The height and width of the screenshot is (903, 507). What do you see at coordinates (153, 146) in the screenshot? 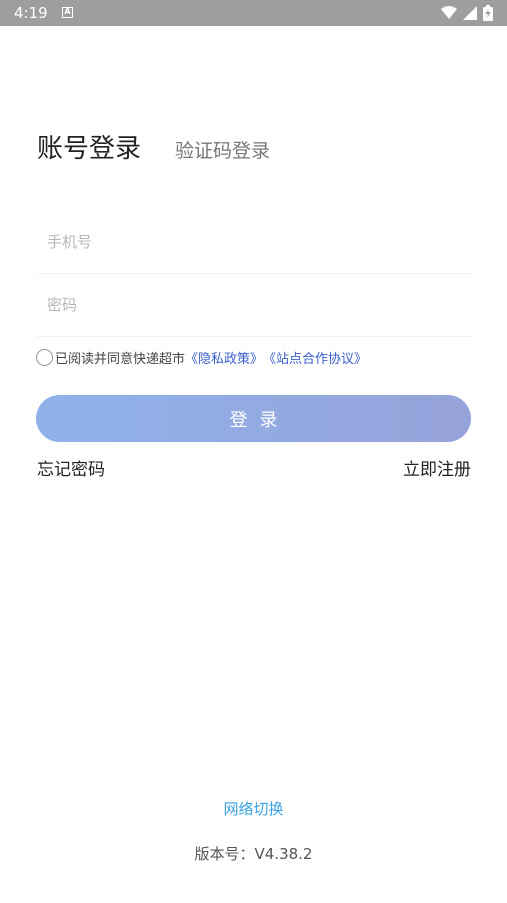
I see `login-tabs: 账号登录 验证码登录` at bounding box center [153, 146].